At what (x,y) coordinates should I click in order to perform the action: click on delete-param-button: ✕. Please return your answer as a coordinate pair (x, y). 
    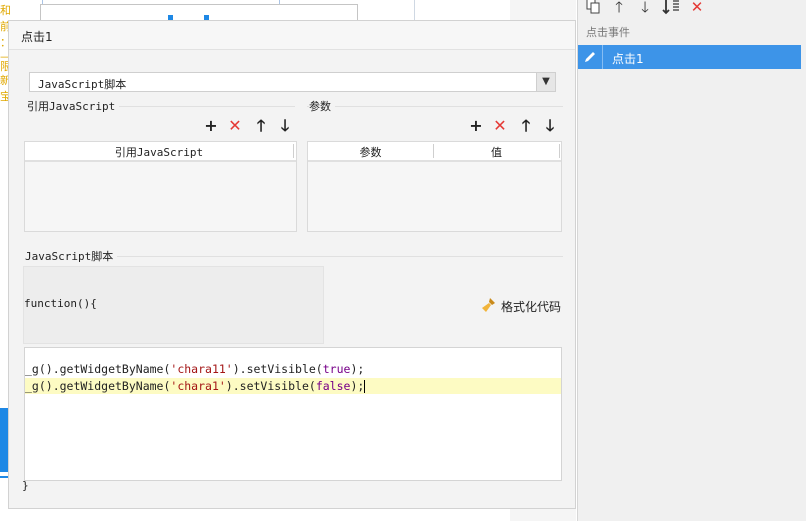
    Looking at the image, I should click on (500, 126).